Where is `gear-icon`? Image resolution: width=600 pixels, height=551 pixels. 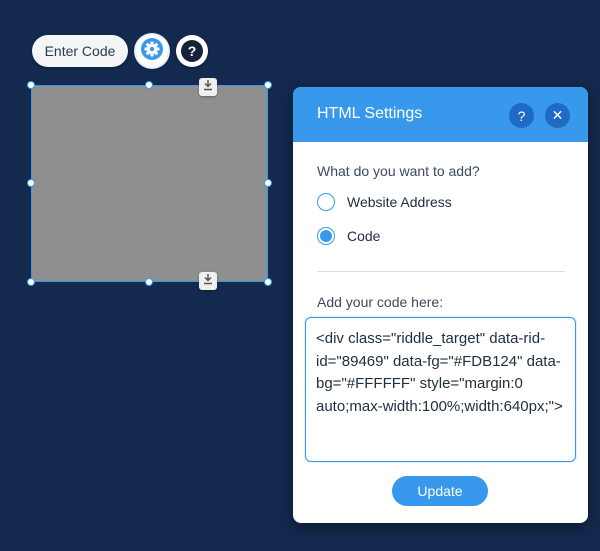
gear-icon is located at coordinates (152, 51).